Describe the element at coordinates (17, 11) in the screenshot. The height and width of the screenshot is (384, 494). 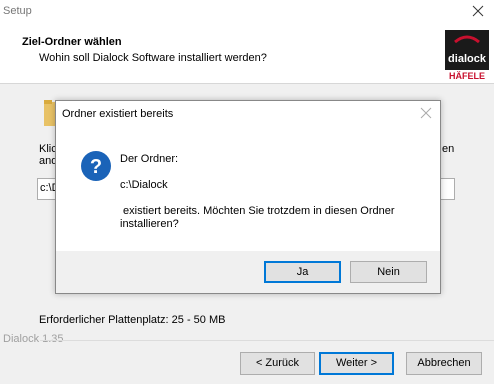
I see `window-title: Setup` at that location.